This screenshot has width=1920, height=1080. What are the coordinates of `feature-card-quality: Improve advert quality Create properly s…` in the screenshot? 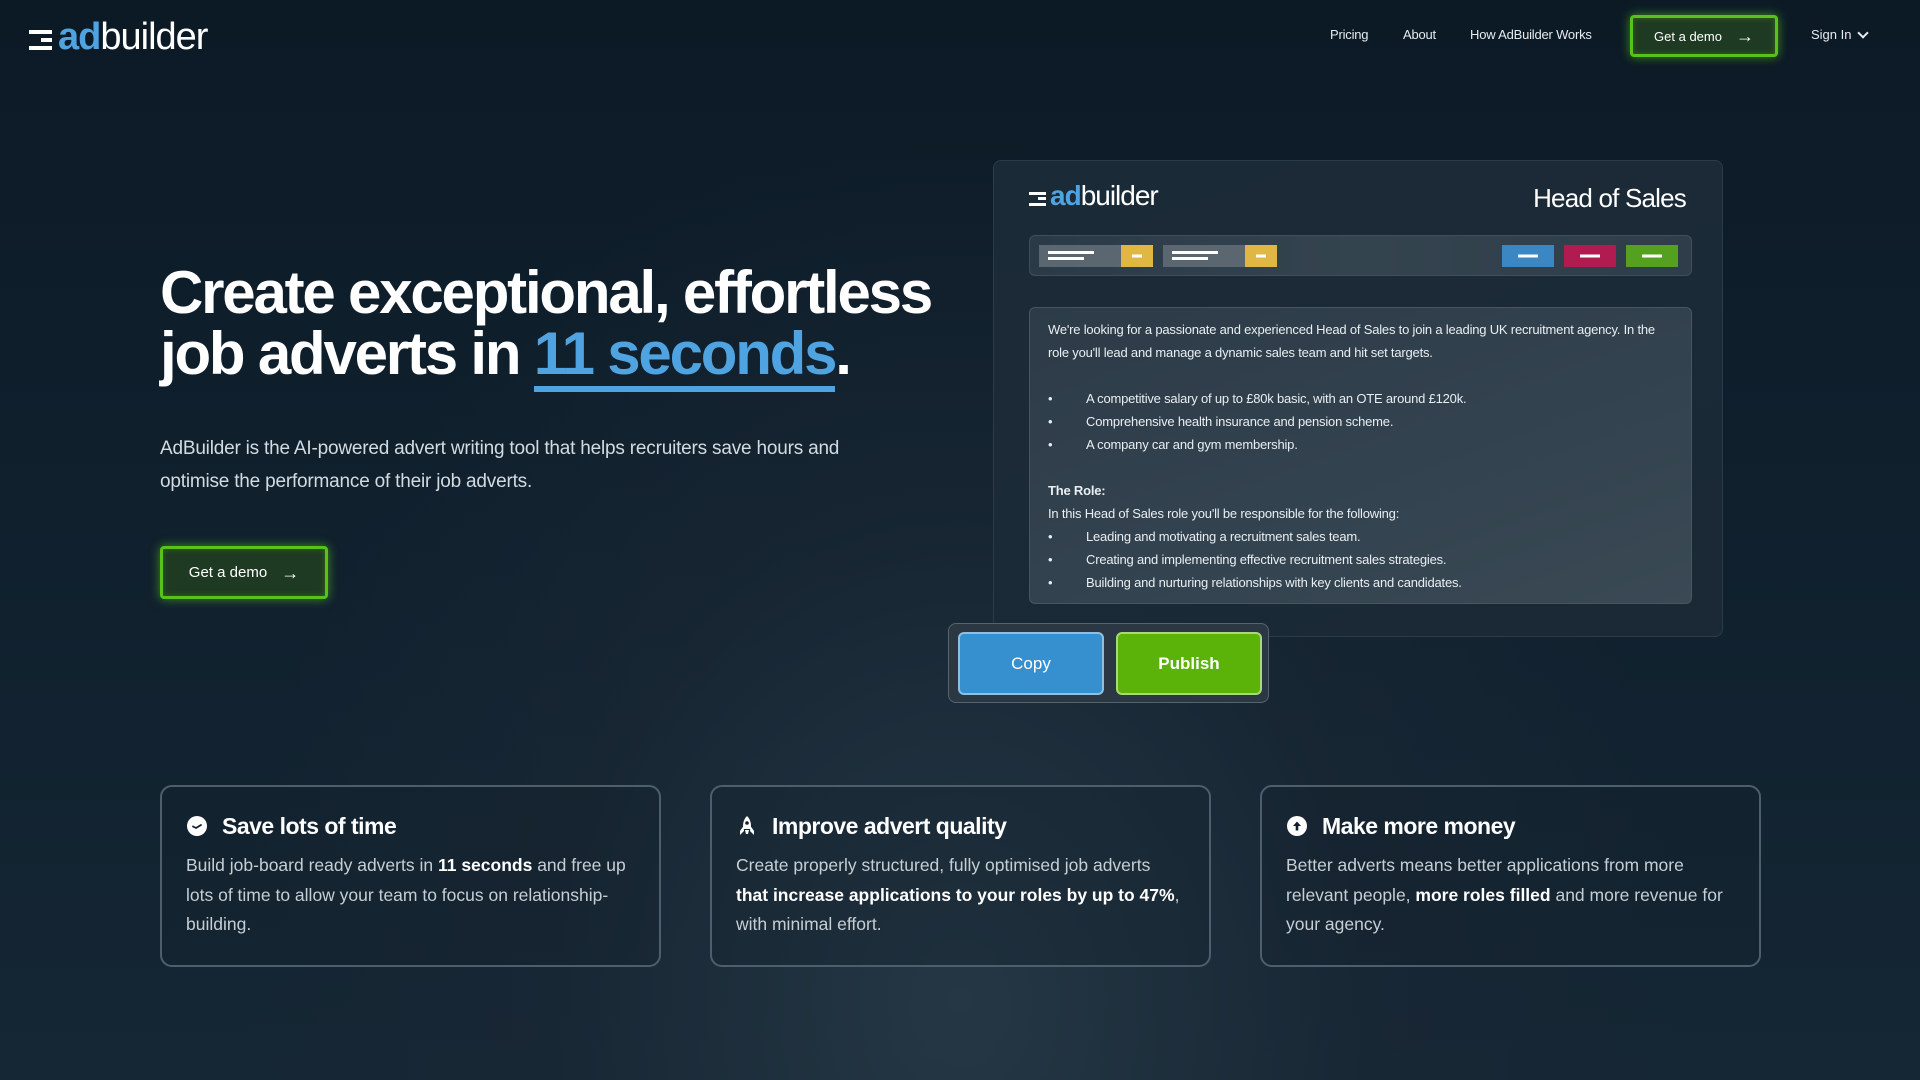 It's located at (960, 876).